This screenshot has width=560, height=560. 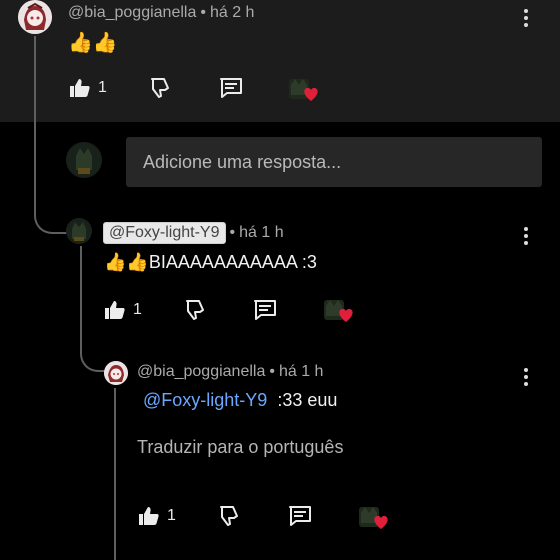 What do you see at coordinates (307, 400) in the screenshot?
I see `comment-text: :33 euu` at bounding box center [307, 400].